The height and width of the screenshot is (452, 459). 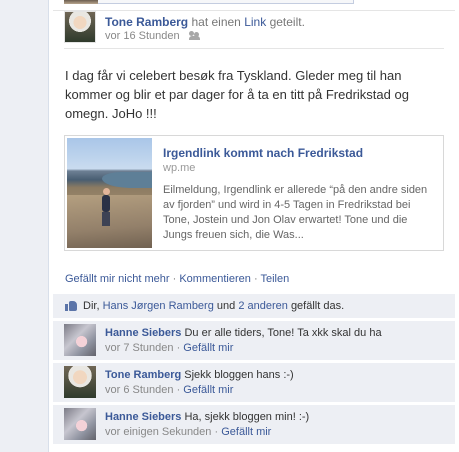 I want to click on like-icon, so click(x=71, y=305).